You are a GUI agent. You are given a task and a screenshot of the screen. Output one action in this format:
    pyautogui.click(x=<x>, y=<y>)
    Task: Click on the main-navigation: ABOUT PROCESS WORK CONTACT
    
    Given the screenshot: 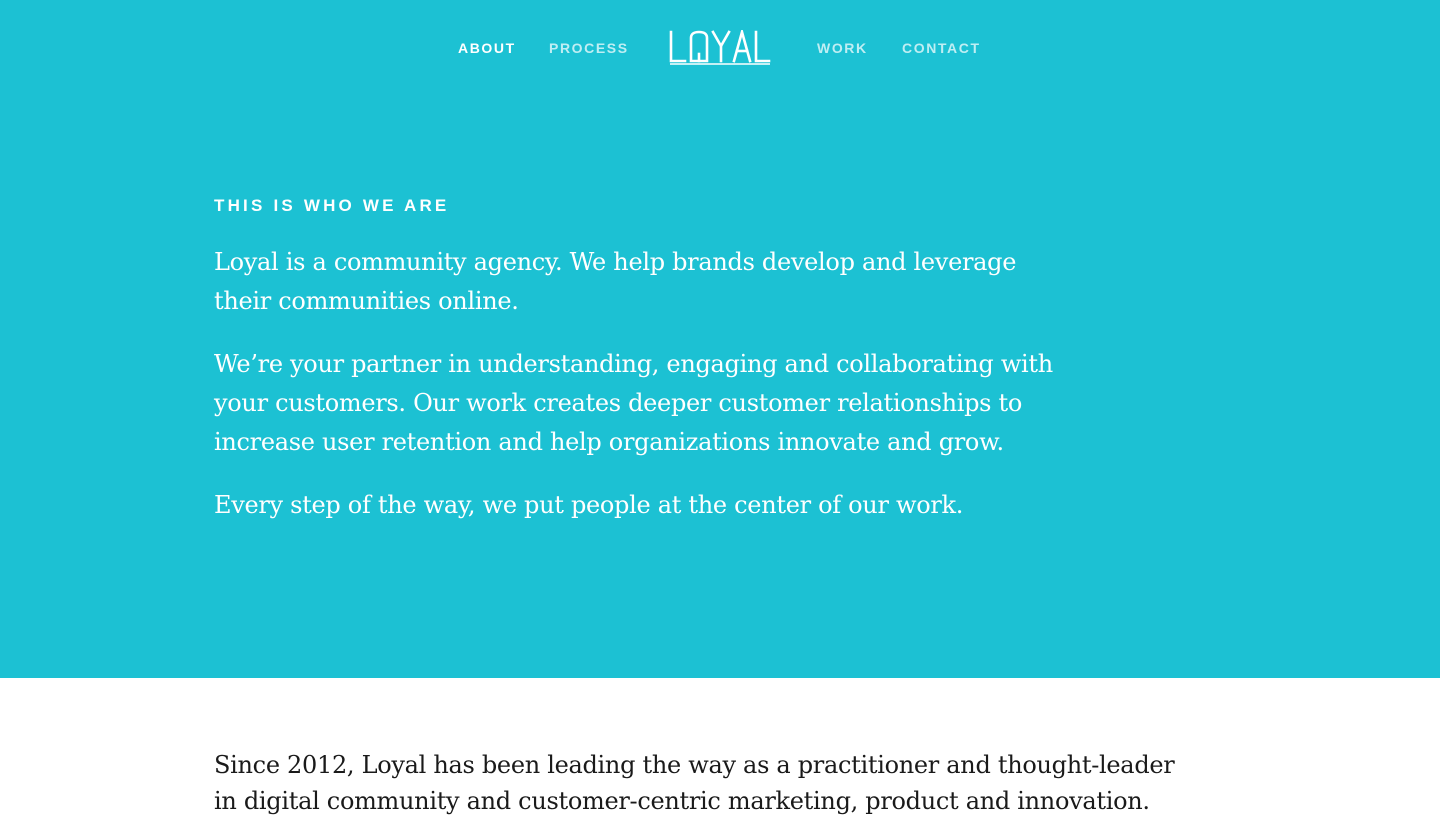 What is the action you would take?
    pyautogui.click(x=720, y=48)
    